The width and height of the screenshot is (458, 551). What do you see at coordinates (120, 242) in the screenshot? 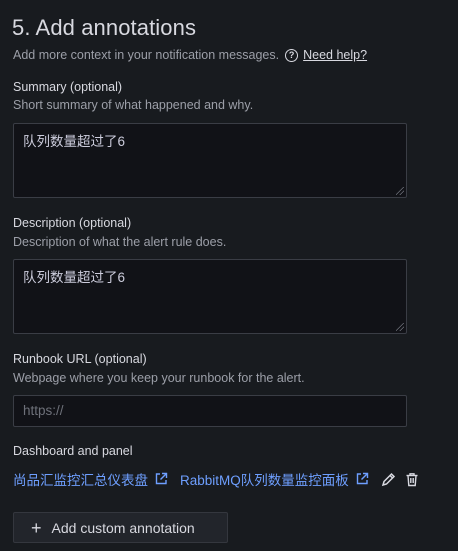
I see `description-description: Description of what the alert rule does.` at bounding box center [120, 242].